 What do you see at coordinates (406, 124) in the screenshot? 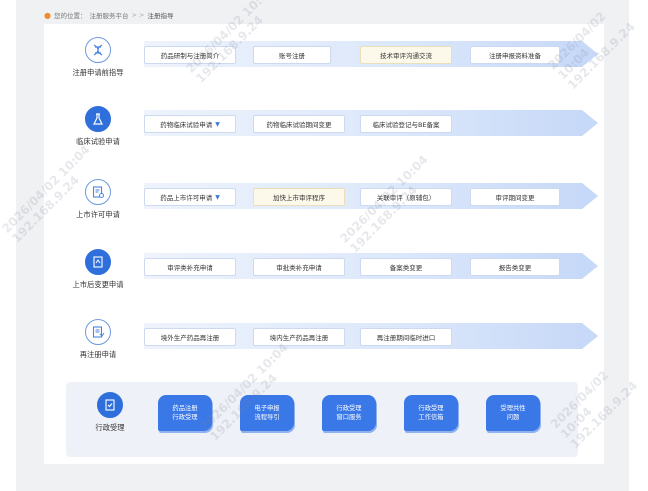
I see `link-trial-registration-be: 临床试验登记与BE备案` at bounding box center [406, 124].